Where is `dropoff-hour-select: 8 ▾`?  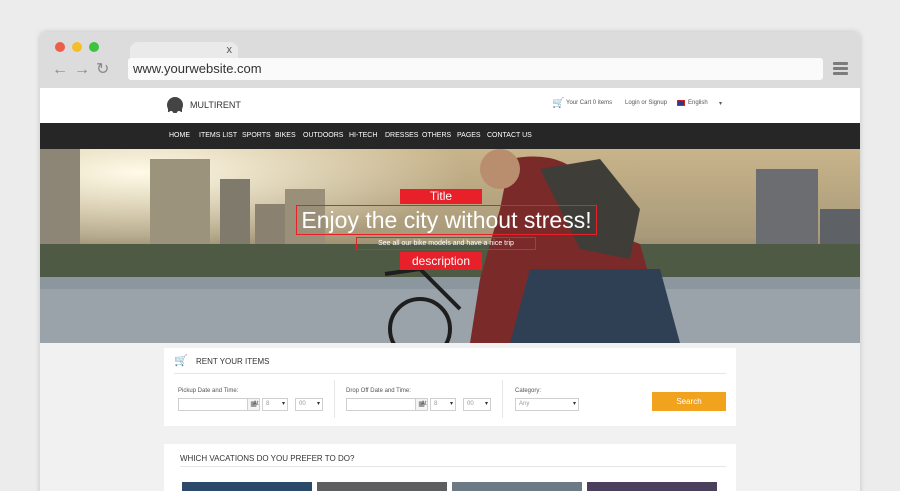 dropoff-hour-select: 8 ▾ is located at coordinates (443, 404).